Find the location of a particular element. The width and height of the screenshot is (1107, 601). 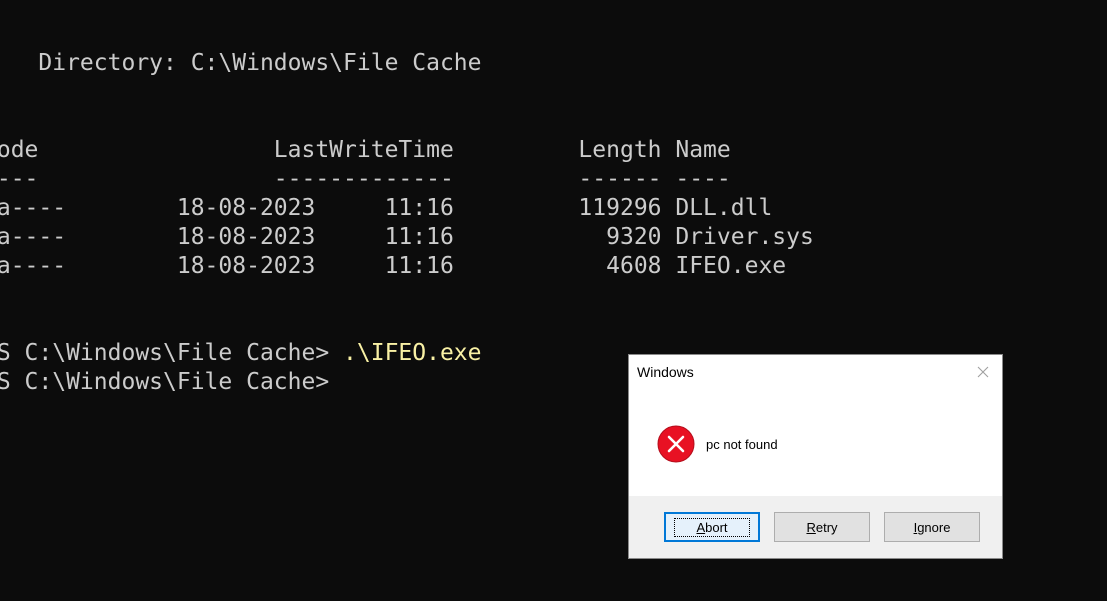

file-row: -a---- 18-08-2023 11:16 4608 IFEO.exe is located at coordinates (393, 266).